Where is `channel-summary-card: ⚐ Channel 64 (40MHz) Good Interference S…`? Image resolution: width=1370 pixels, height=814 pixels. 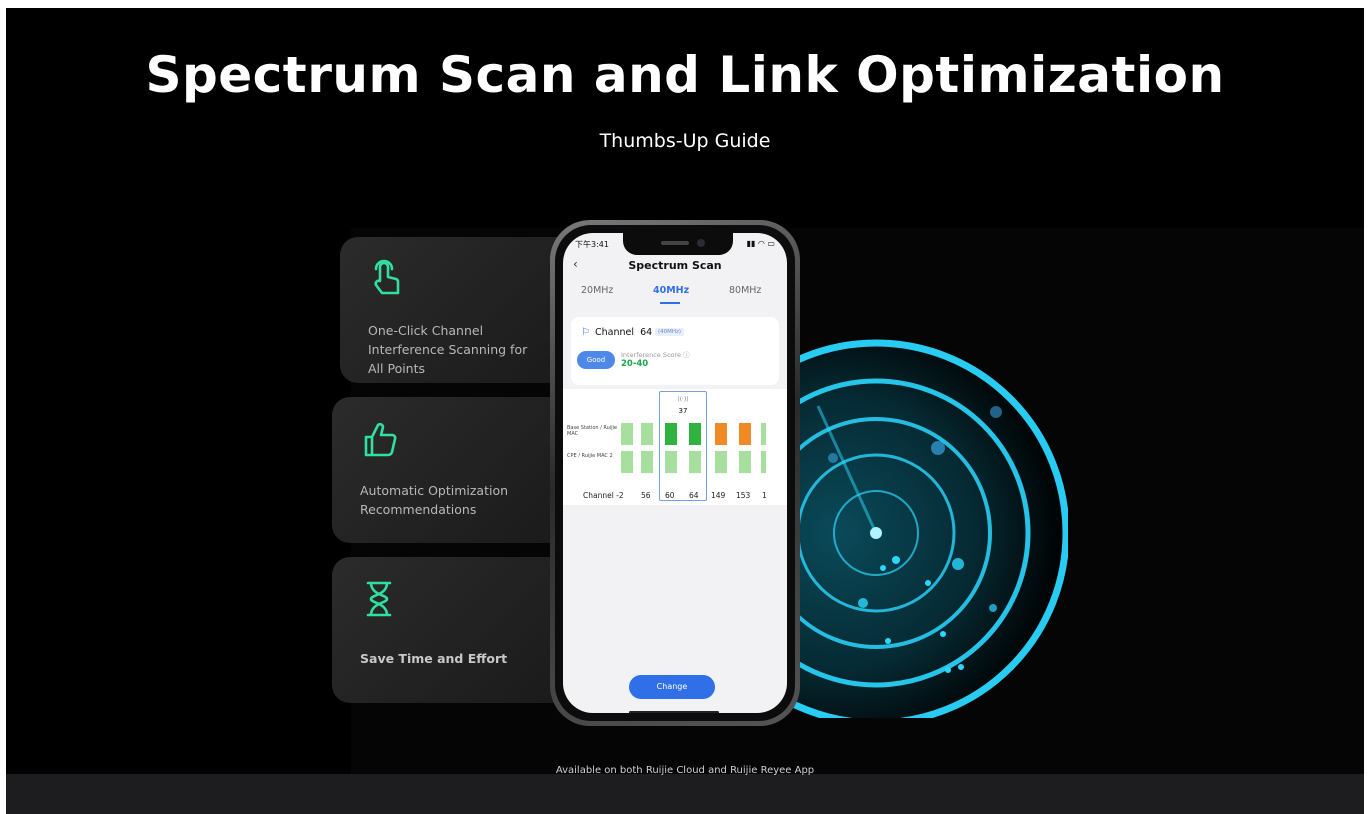
channel-summary-card: ⚐ Channel 64 (40MHz) Good Interference S… is located at coordinates (675, 351).